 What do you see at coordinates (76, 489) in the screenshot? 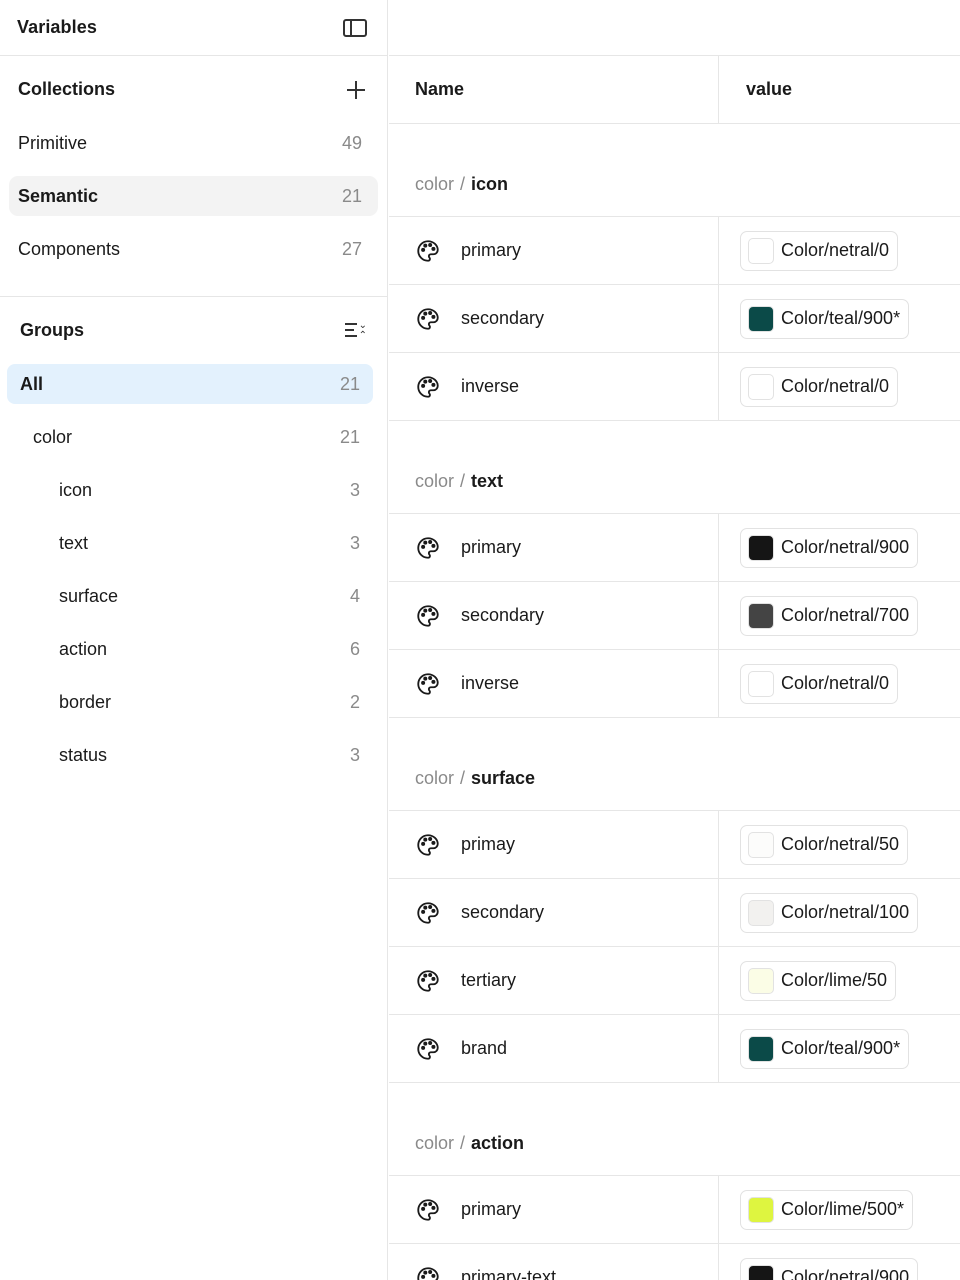
I see `group-label: icon` at bounding box center [76, 489].